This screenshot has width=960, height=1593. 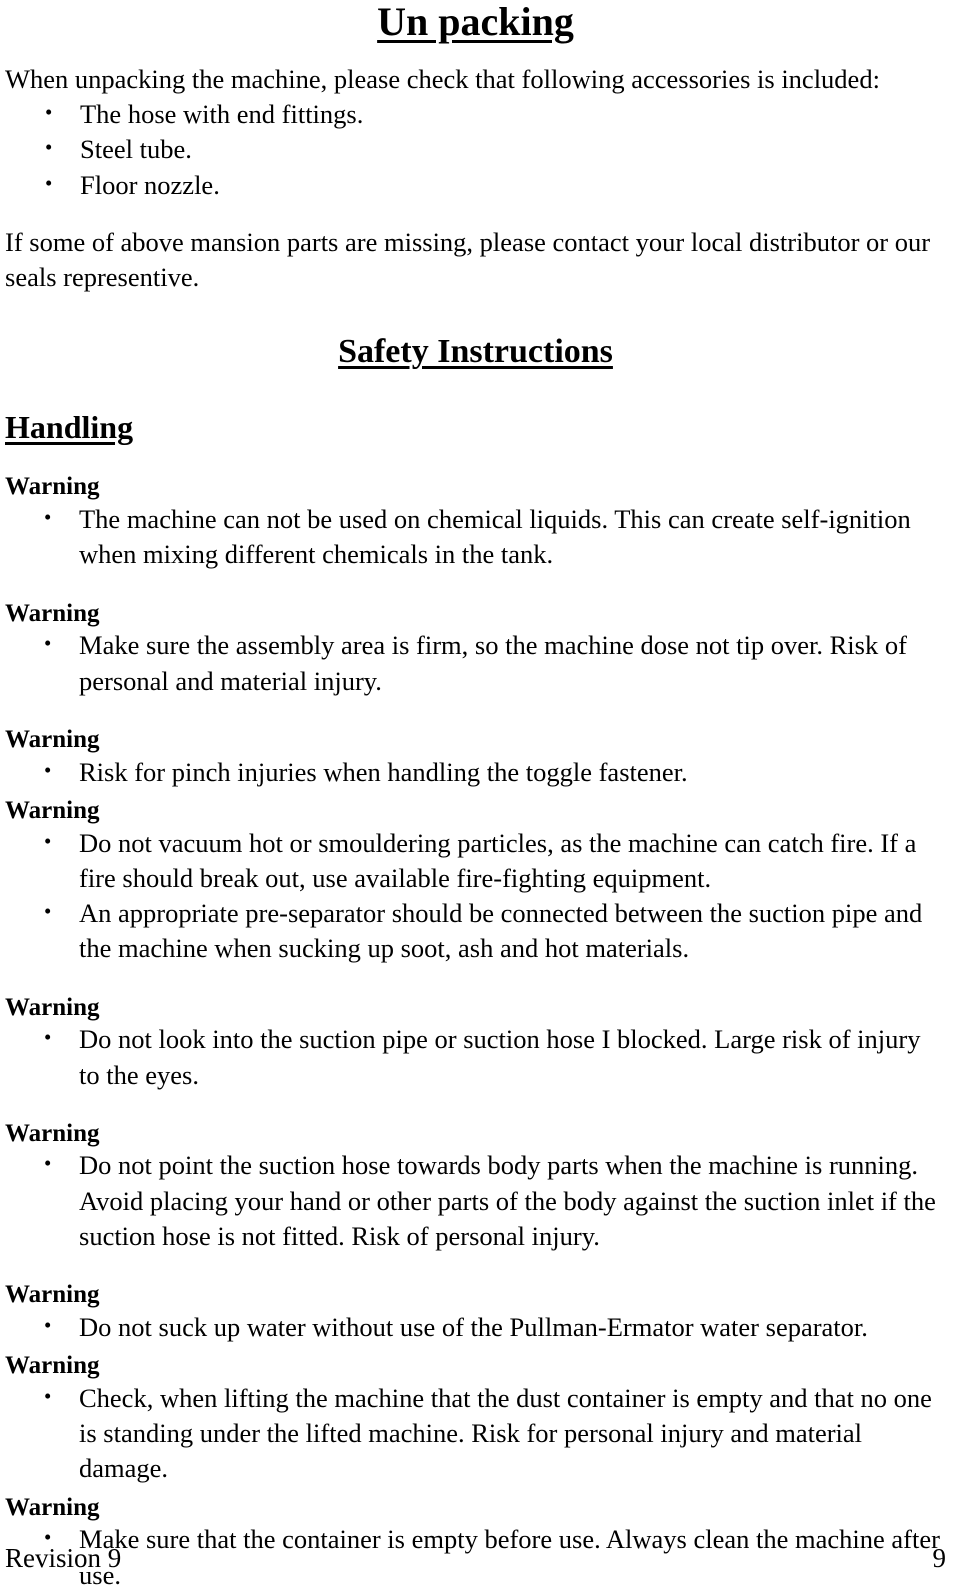 What do you see at coordinates (939, 1558) in the screenshot?
I see `page-number: 9` at bounding box center [939, 1558].